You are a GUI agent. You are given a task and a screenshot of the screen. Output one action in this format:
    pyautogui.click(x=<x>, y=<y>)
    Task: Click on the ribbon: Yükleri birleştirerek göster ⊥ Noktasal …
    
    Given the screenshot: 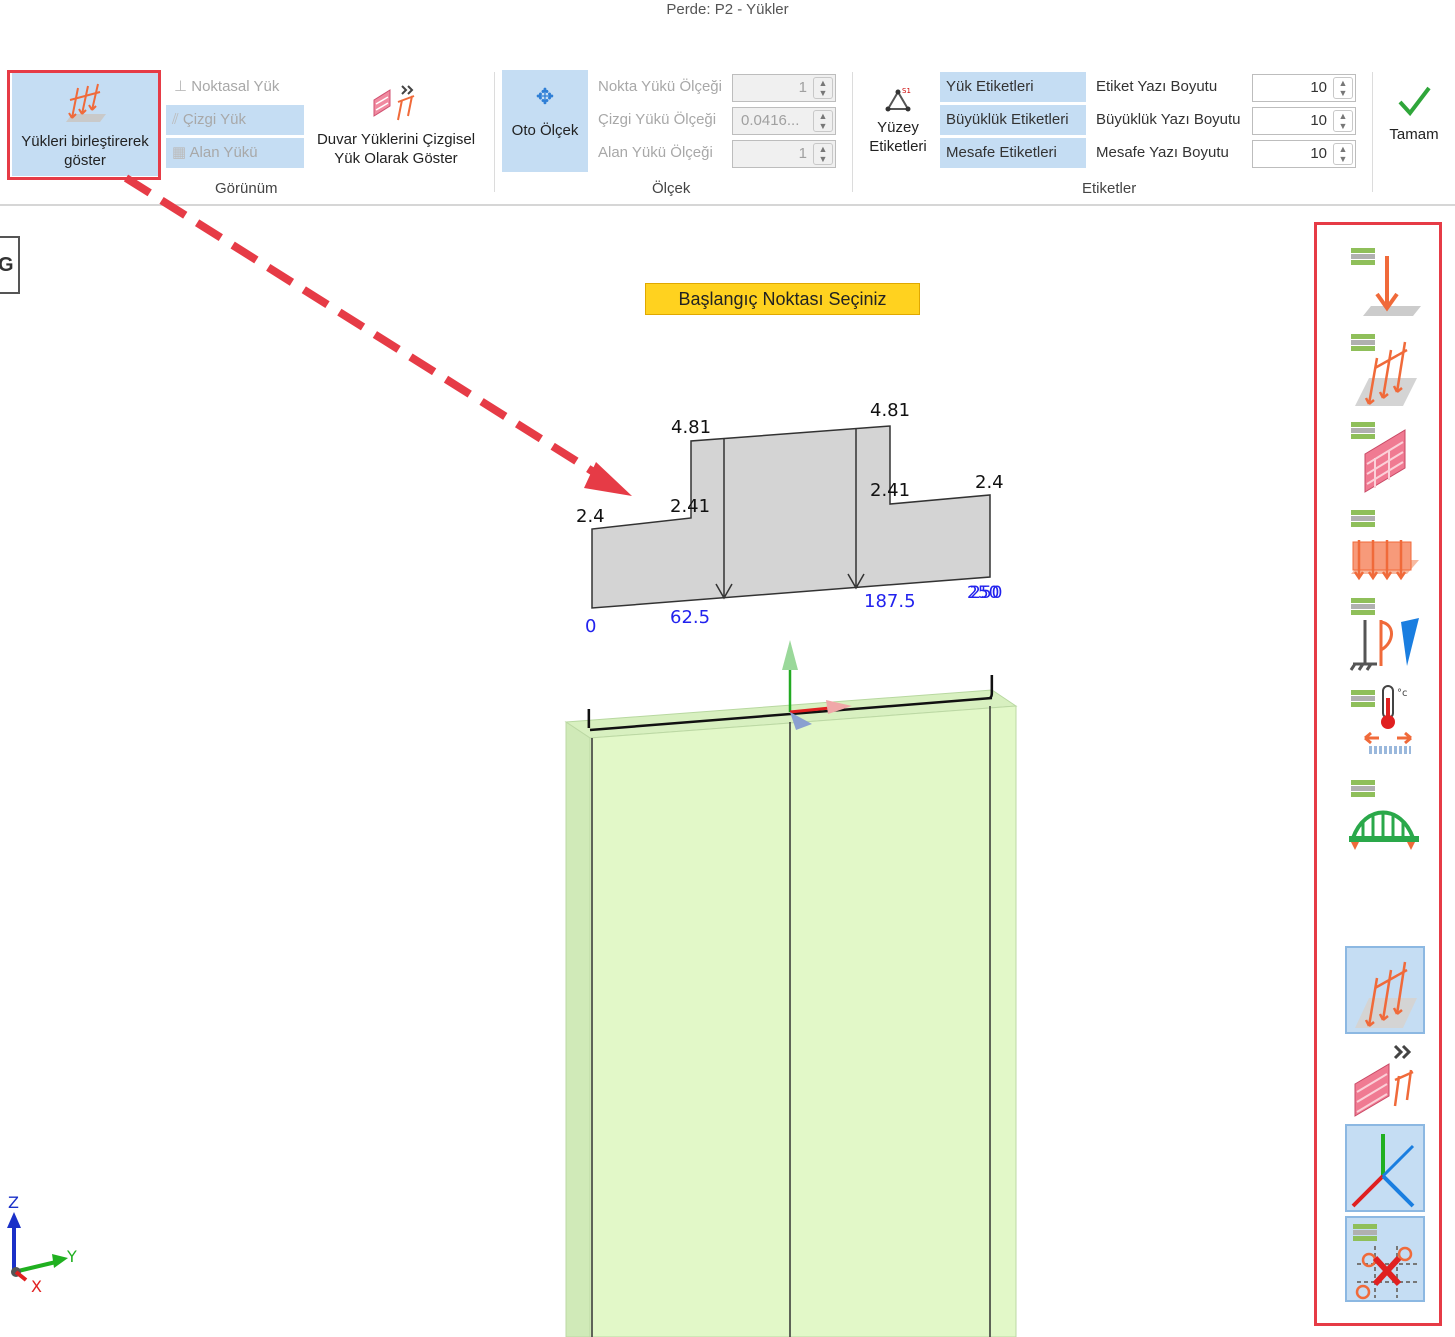 What is the action you would take?
    pyautogui.click(x=727, y=135)
    